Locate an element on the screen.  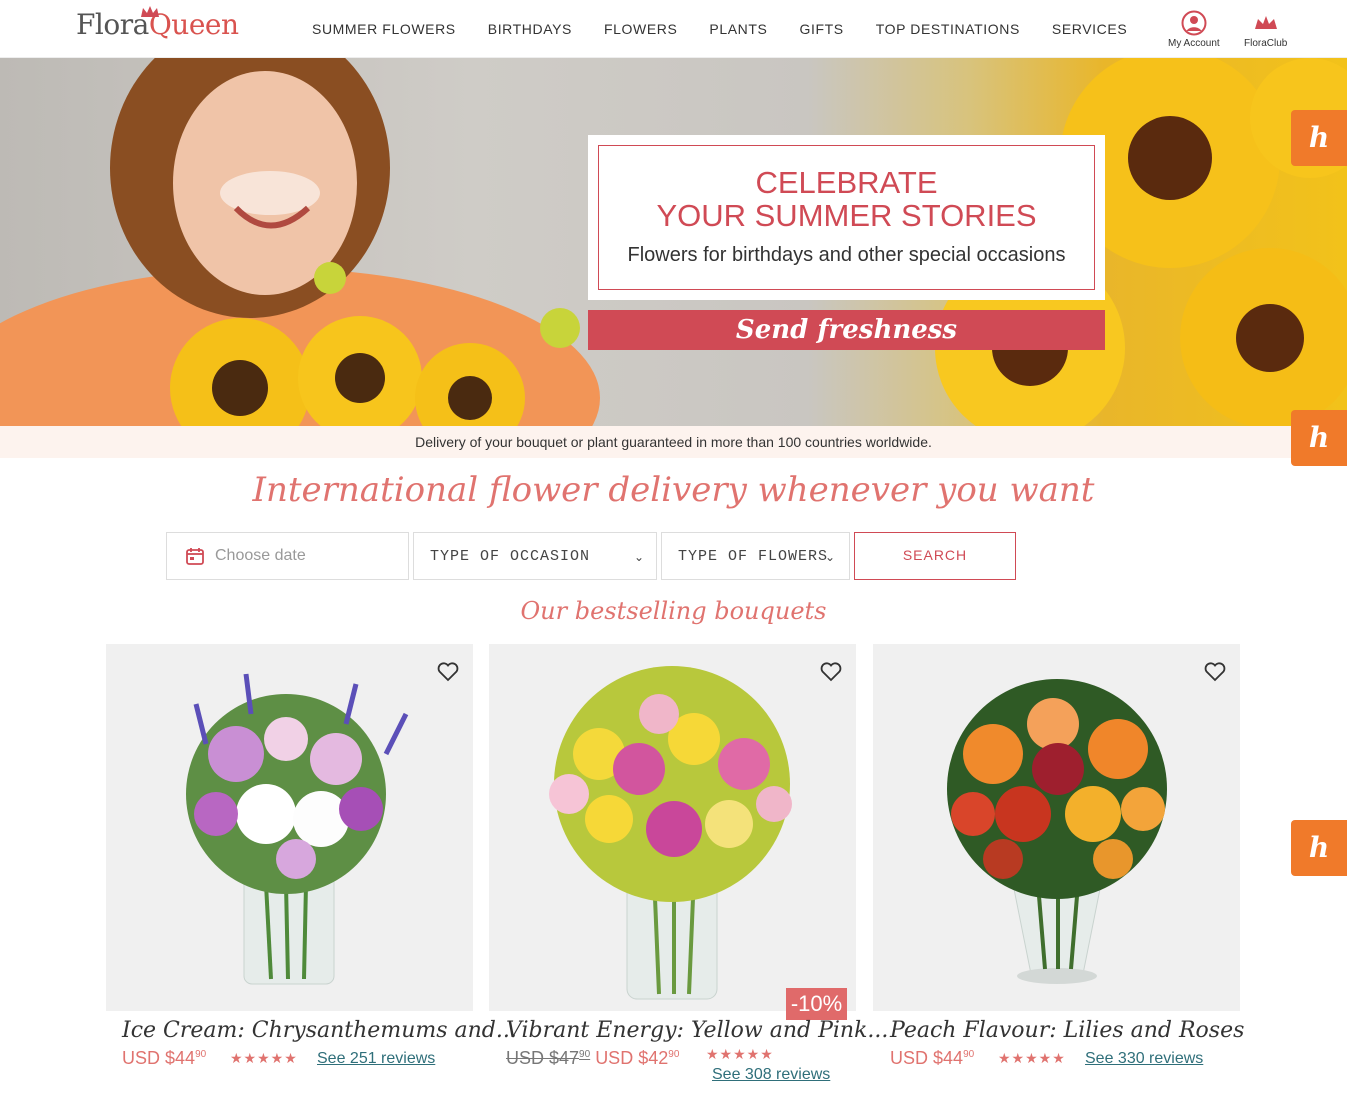
honey-badge-bottom: h is located at coordinates (1319, 848).